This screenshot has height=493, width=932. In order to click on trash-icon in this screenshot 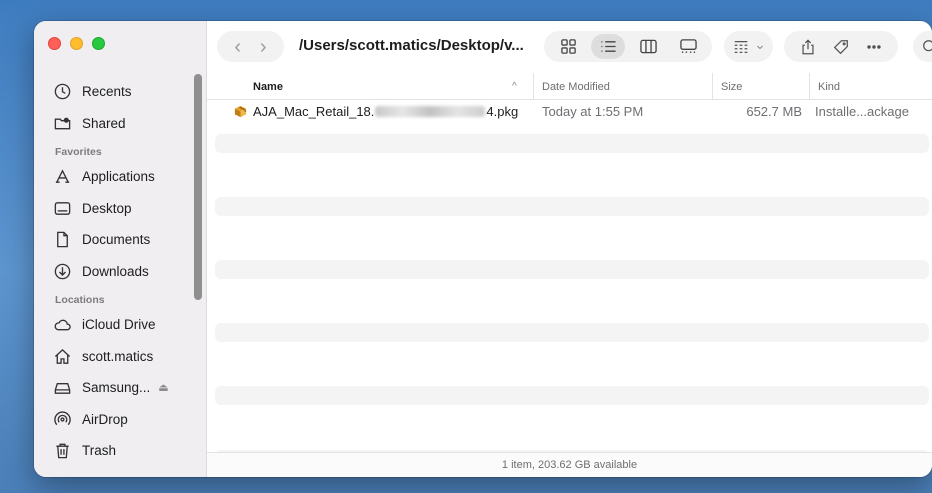, I will do `click(62, 451)`.